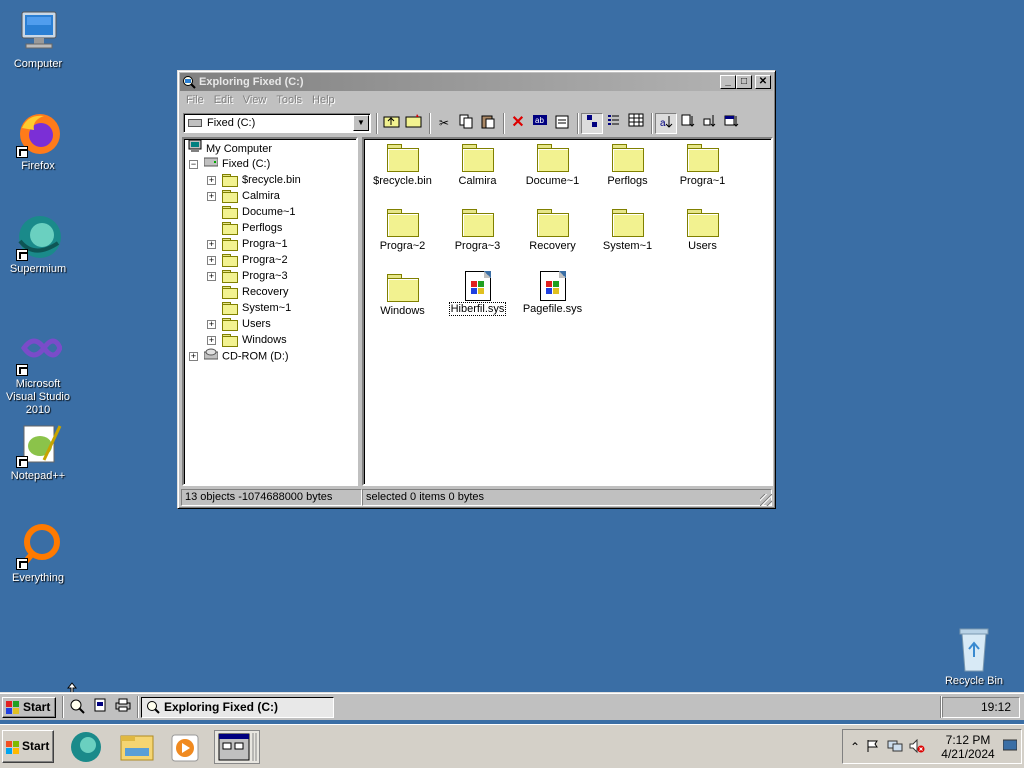 Image resolution: width=1024 pixels, height=768 pixels. I want to click on desktop-icon-visual-studio: Microsoft Visual Studio 2010, so click(38, 372).